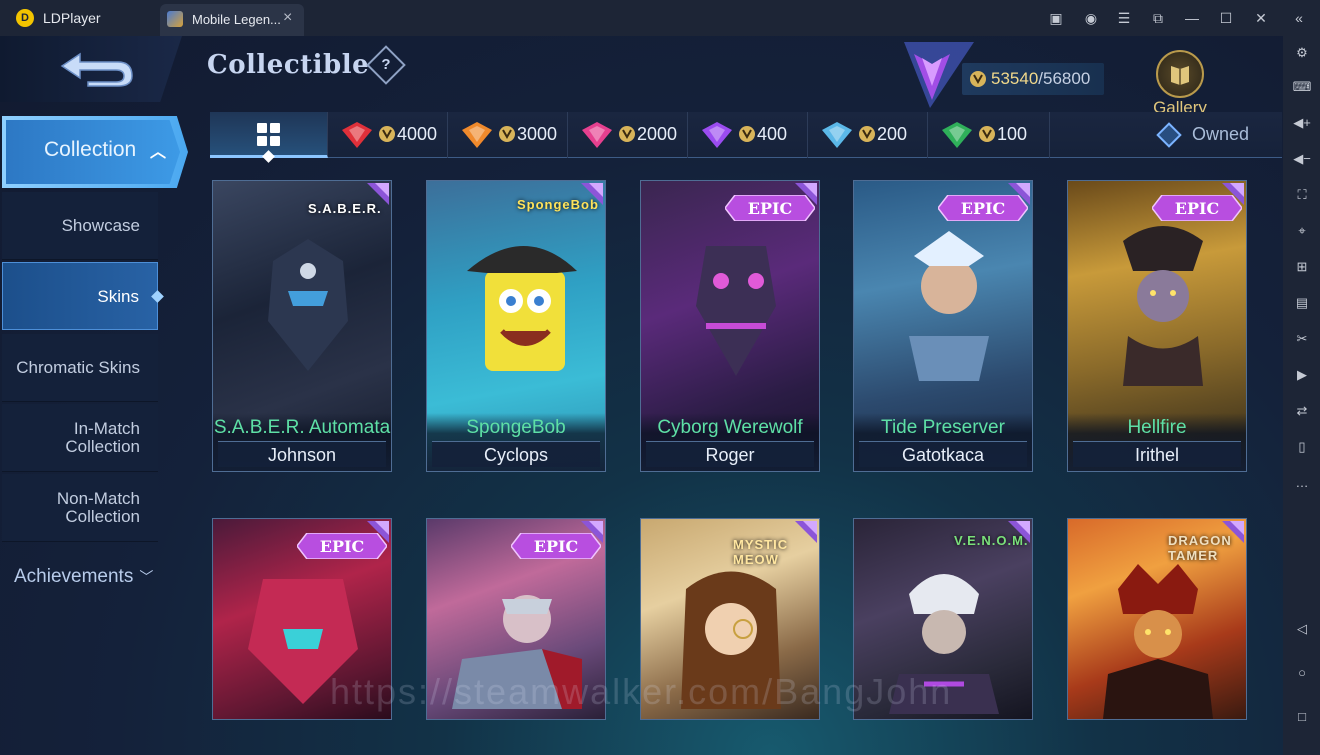 The image size is (1320, 755). Describe the element at coordinates (72, 18) in the screenshot. I see `app-name: LDPlayer` at that location.